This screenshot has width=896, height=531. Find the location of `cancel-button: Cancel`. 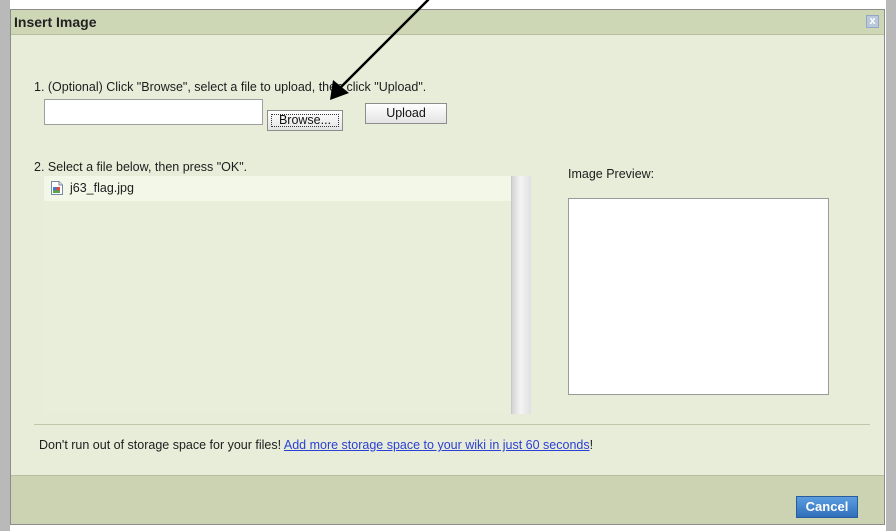

cancel-button: Cancel is located at coordinates (827, 507).